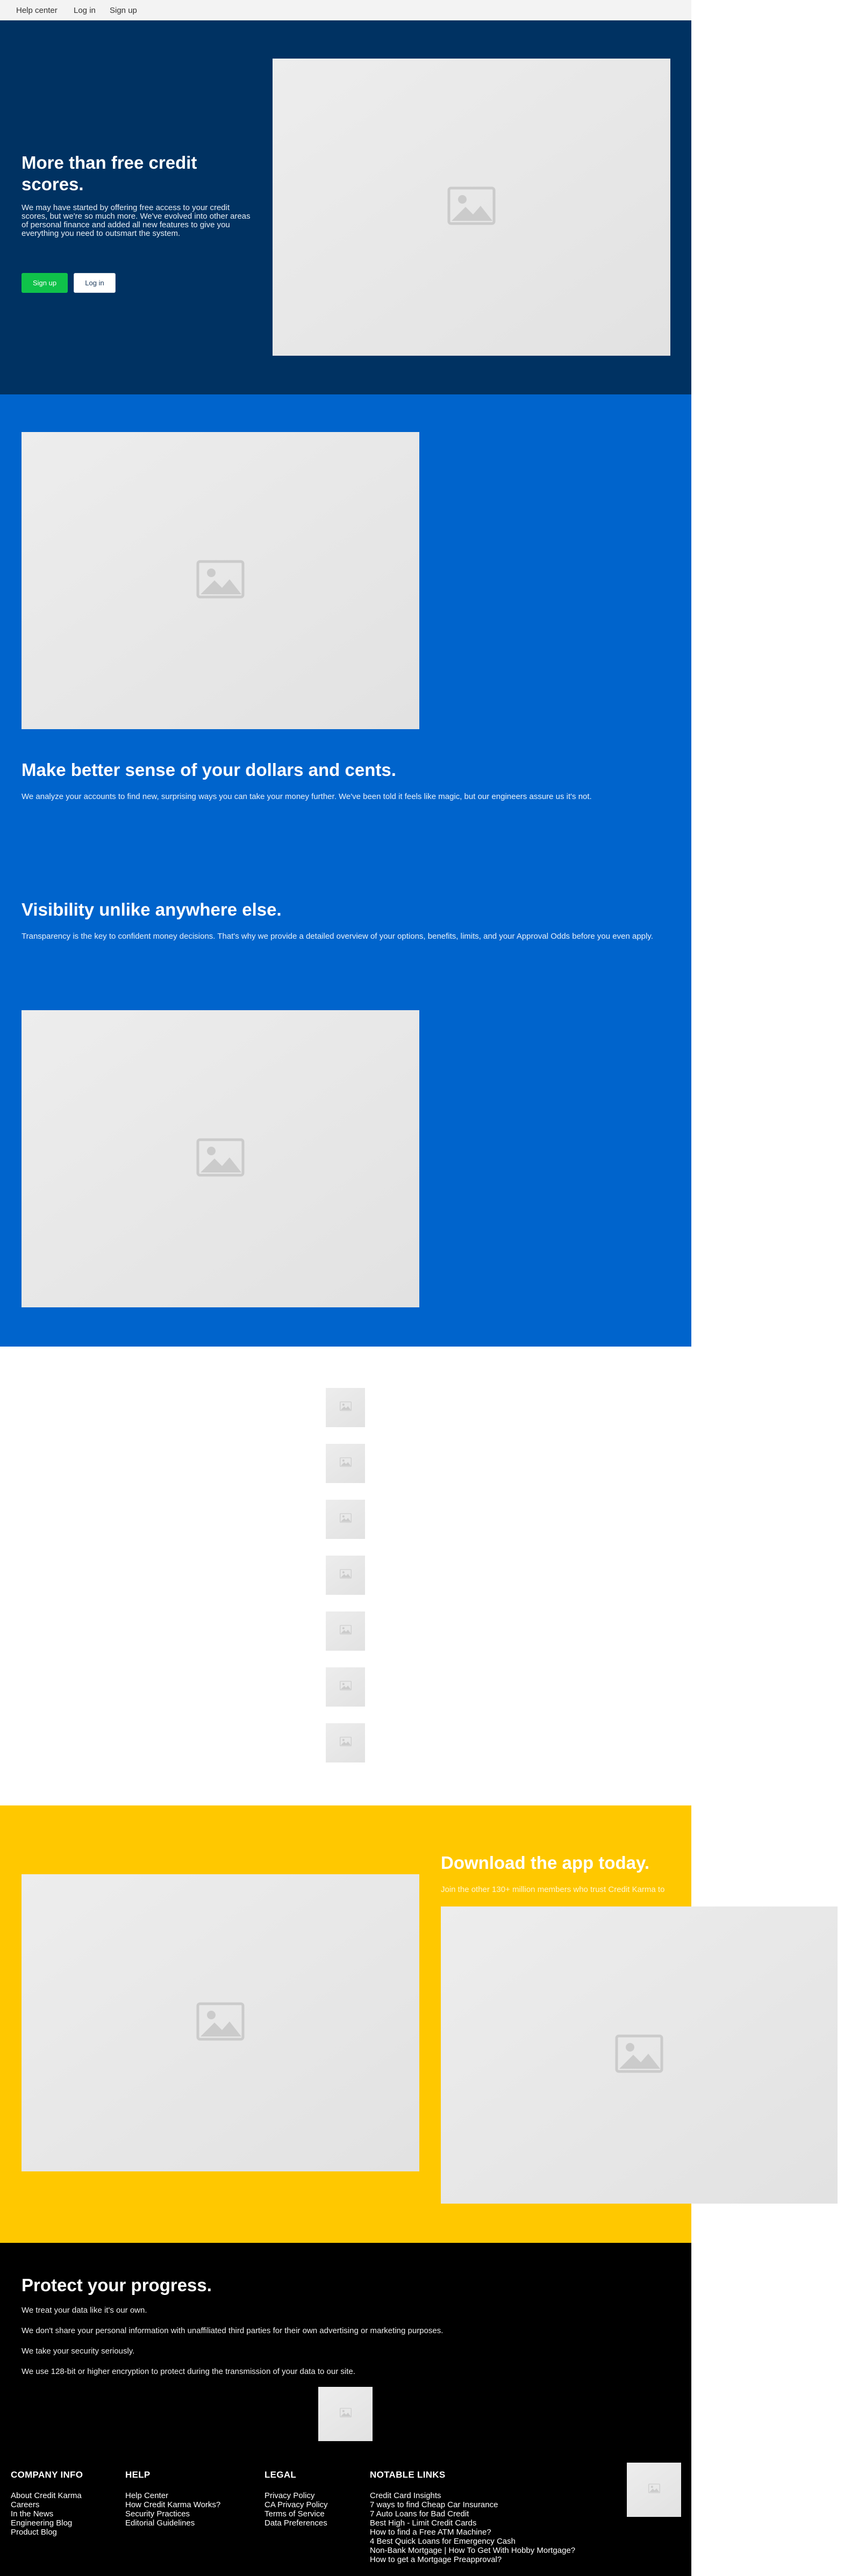 The width and height of the screenshot is (844, 2576). Describe the element at coordinates (172, 2514) in the screenshot. I see `footer-link: Security Practices` at that location.